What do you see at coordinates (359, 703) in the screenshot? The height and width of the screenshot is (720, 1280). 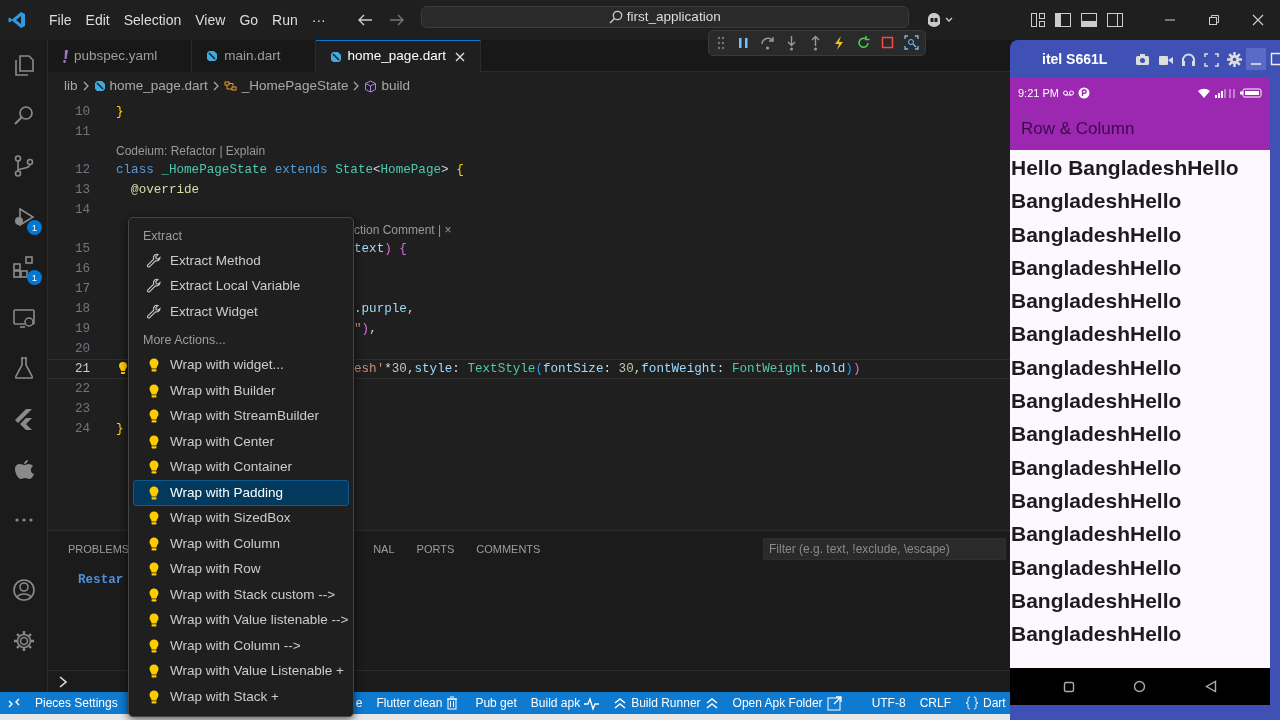 I see `status-item: e` at bounding box center [359, 703].